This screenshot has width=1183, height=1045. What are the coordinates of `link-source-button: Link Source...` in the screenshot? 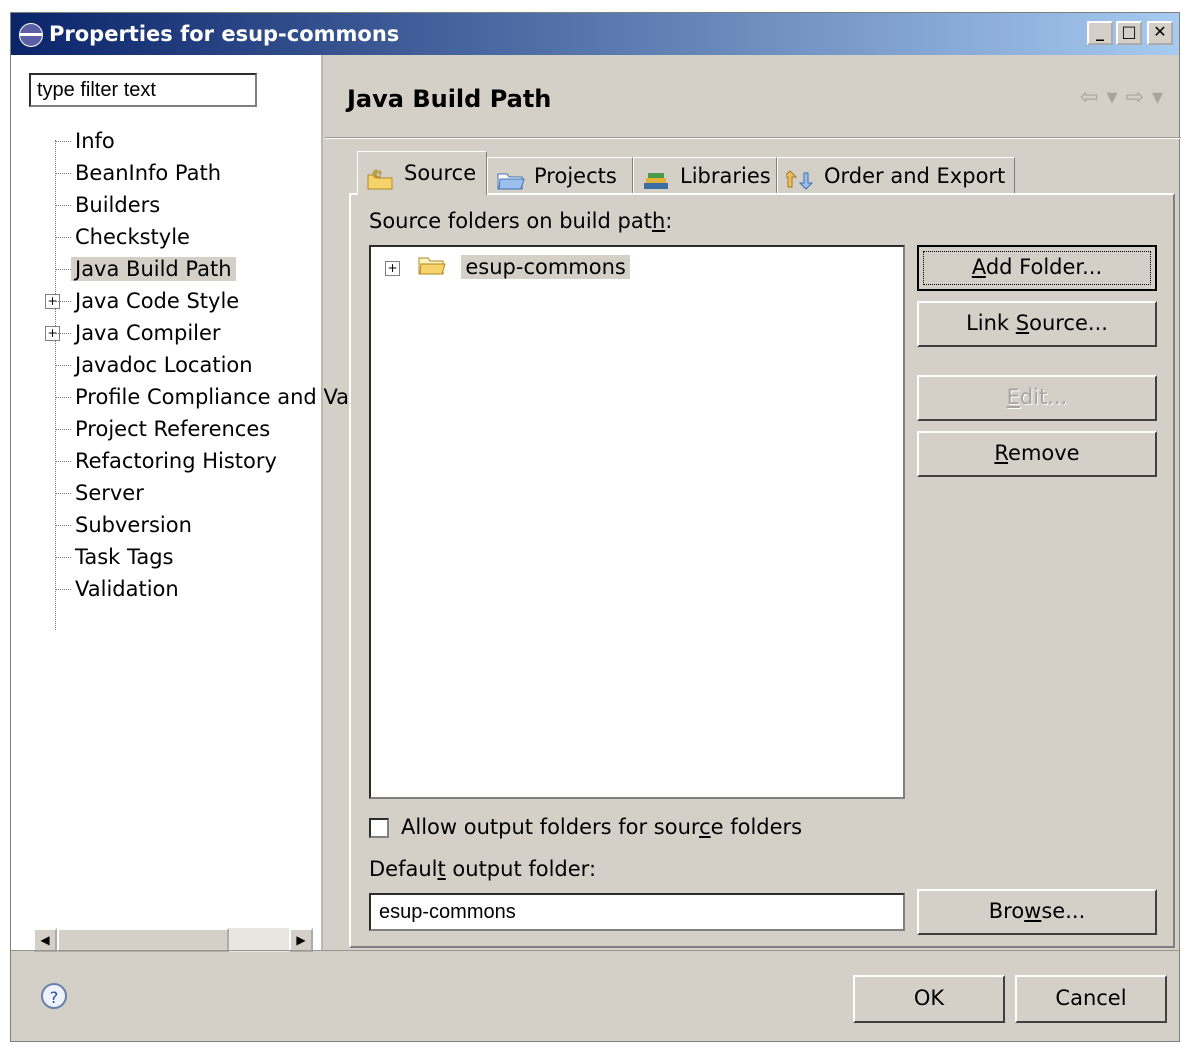 It's located at (1037, 324).